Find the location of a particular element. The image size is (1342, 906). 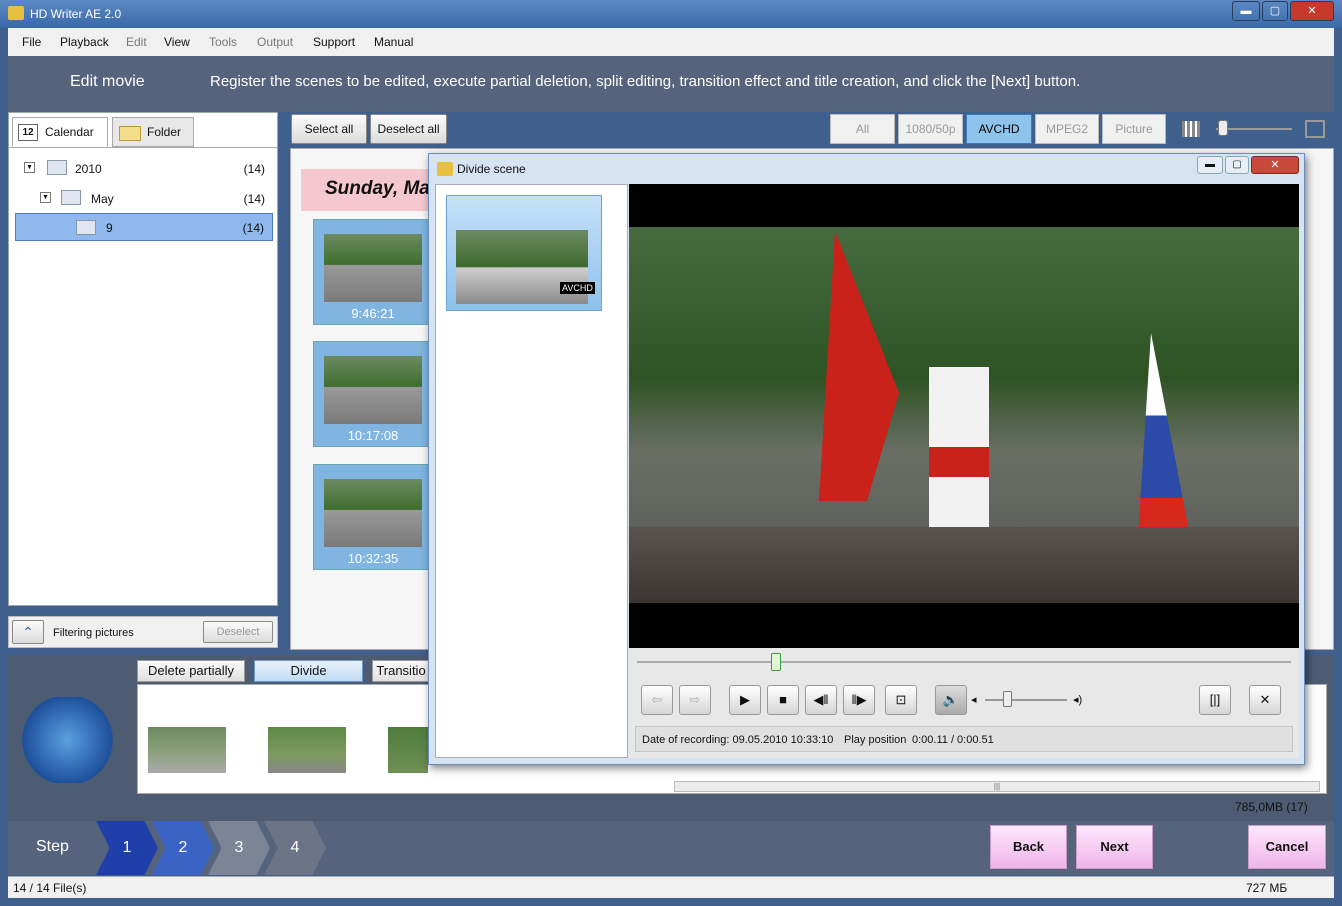

divide-point-button: [|] is located at coordinates (1215, 700).